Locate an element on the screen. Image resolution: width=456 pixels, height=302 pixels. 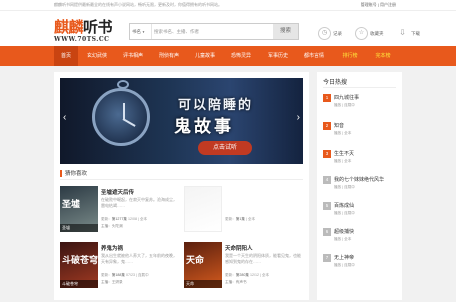
rank-item: 2 知音 播放 | 全本 is located at coordinates (360, 134).